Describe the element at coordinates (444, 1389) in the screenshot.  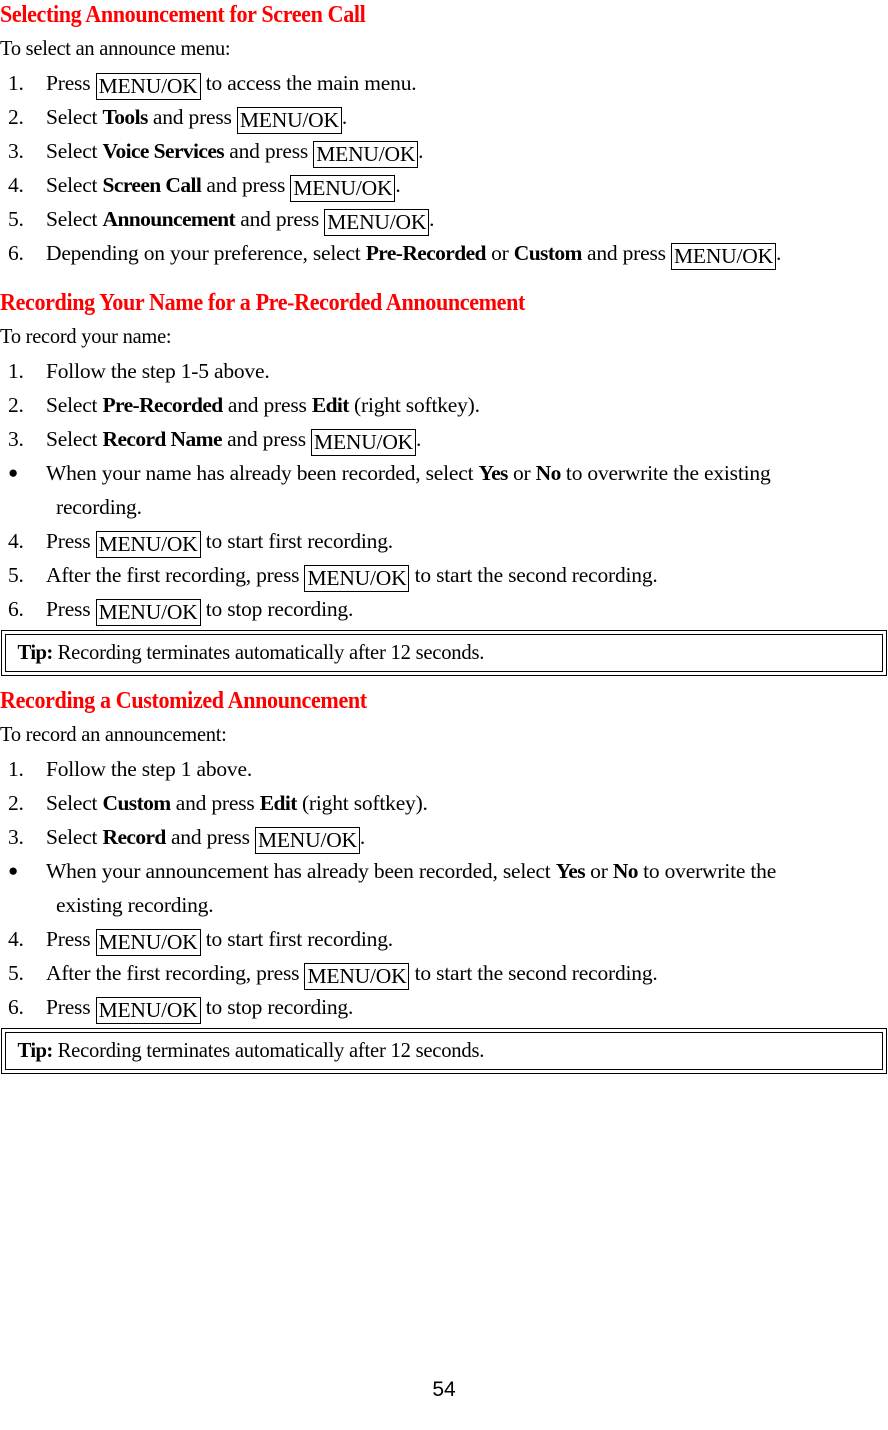
I see `page-number: 54` at that location.